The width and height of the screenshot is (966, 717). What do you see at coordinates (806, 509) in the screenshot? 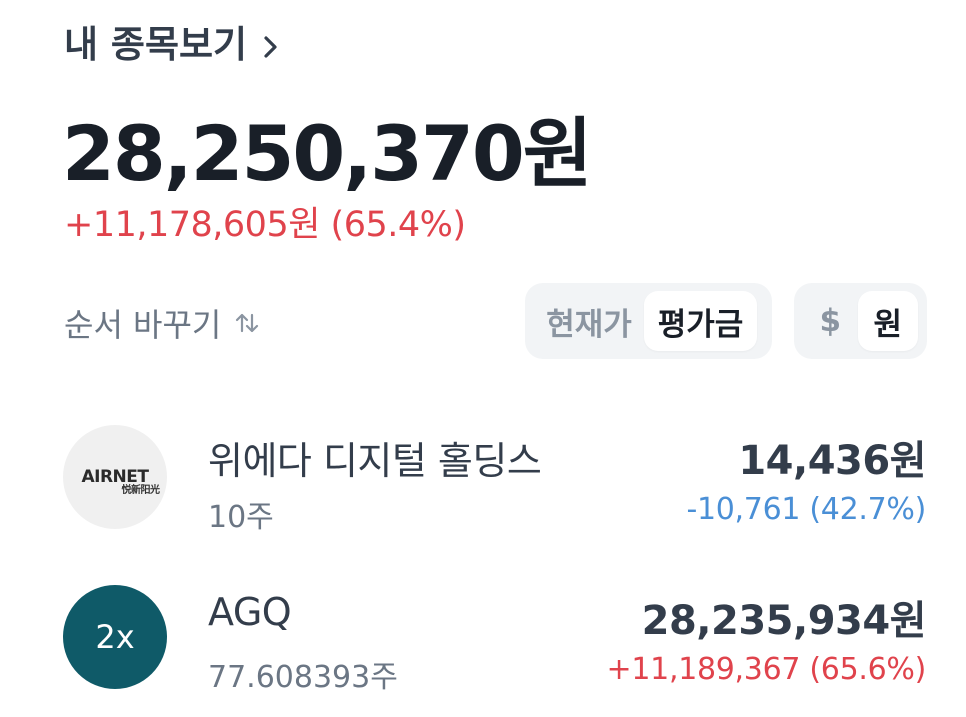
I see `stock-change: -10,761 (42.7%)` at bounding box center [806, 509].